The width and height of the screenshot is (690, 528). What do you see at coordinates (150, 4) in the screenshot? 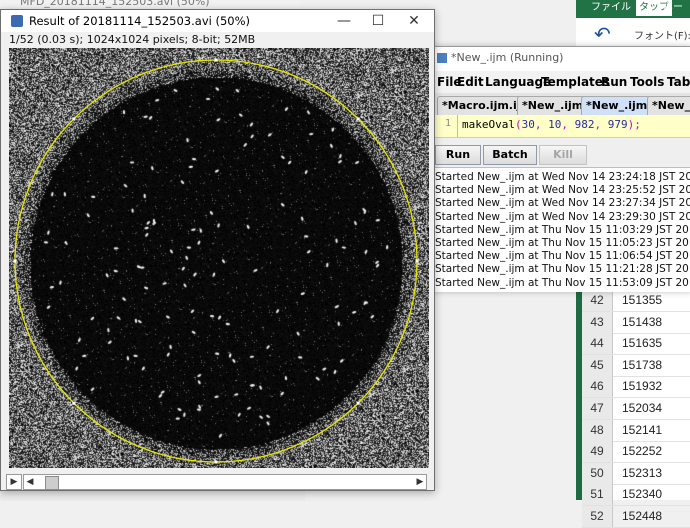
I see `background-window-titlebar: MFD_20181114_152503.avi (50%)` at bounding box center [150, 4].